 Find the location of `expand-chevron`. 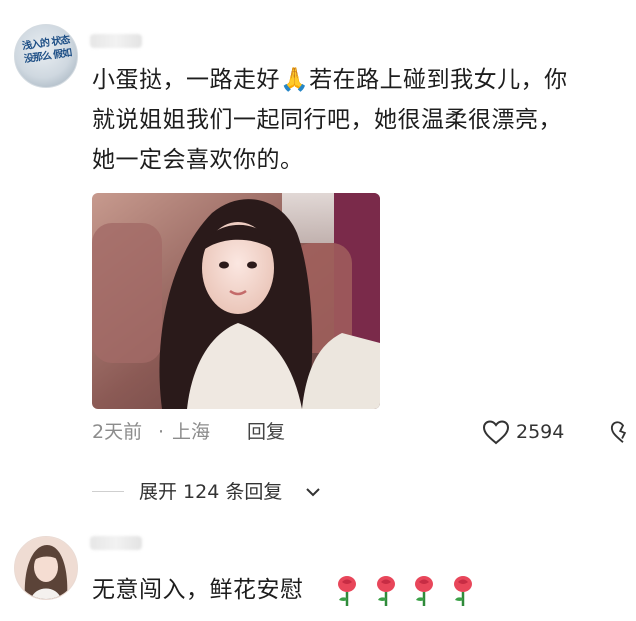

expand-chevron is located at coordinates (313, 493).